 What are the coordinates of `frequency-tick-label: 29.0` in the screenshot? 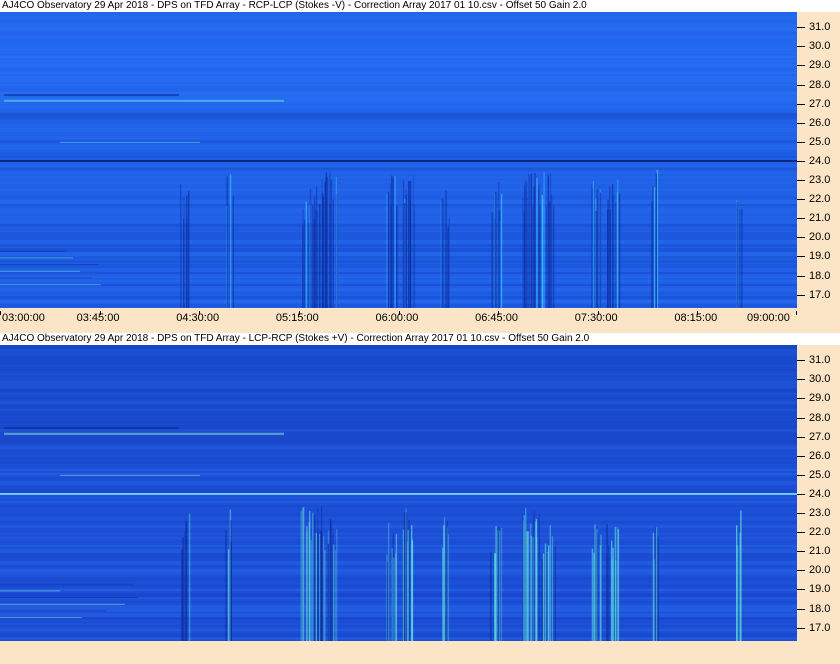 It's located at (820, 65).